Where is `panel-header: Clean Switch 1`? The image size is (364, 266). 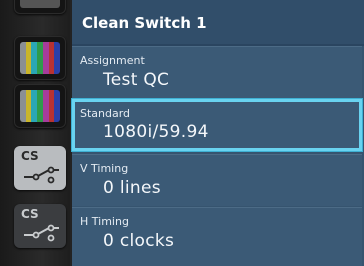
panel-header: Clean Switch 1 is located at coordinates (218, 23).